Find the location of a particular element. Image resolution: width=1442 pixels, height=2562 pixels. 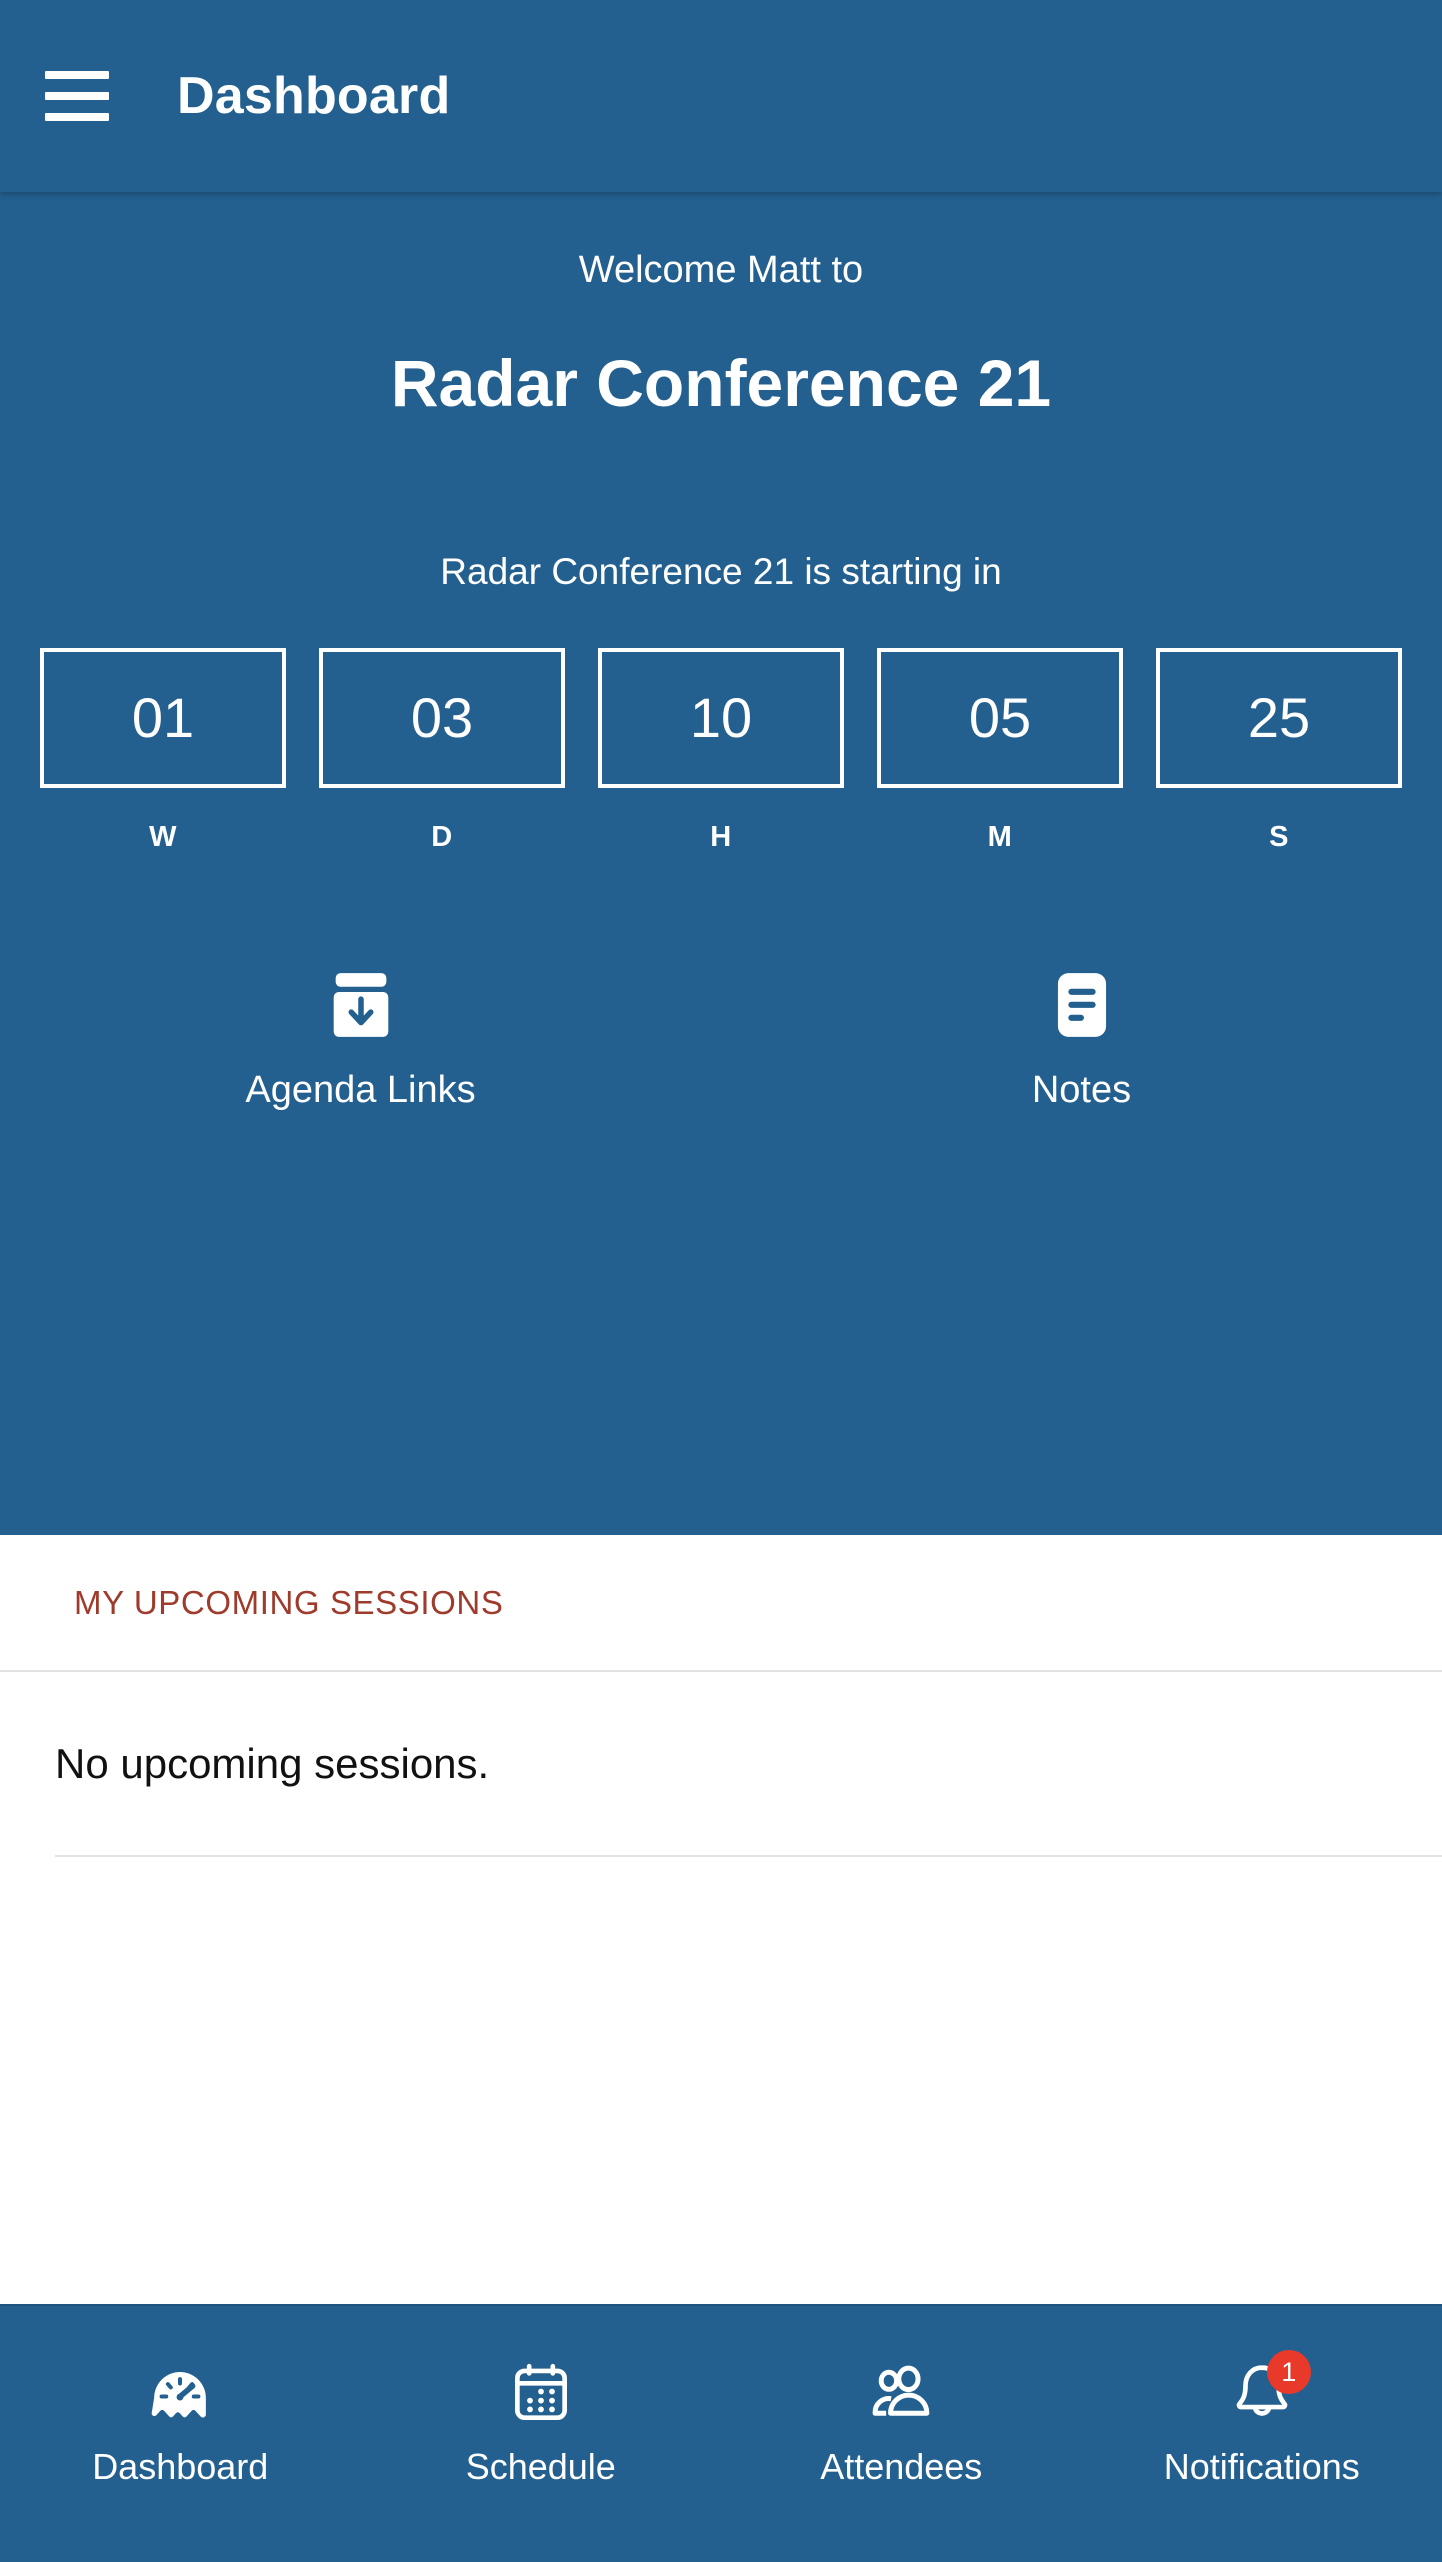

hamburger-menu-icon is located at coordinates (77, 96).